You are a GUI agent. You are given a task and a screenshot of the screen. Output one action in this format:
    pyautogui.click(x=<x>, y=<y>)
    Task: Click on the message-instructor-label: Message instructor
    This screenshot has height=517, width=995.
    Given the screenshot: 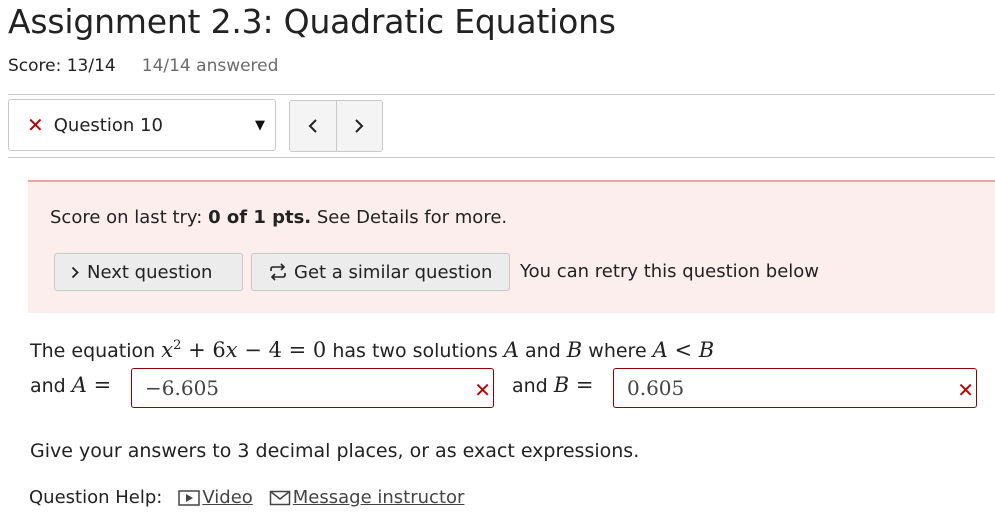 What is the action you would take?
    pyautogui.click(x=378, y=497)
    